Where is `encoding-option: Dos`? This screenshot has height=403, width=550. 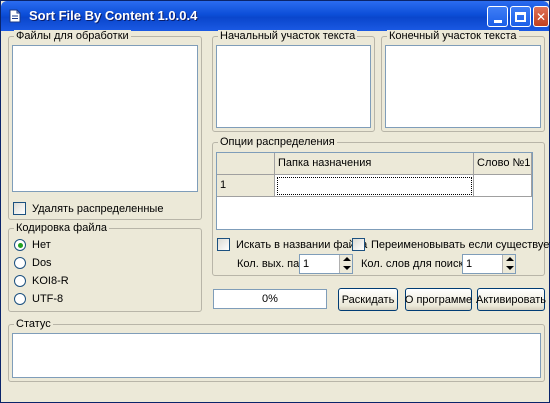 encoding-option: Dos is located at coordinates (33, 263).